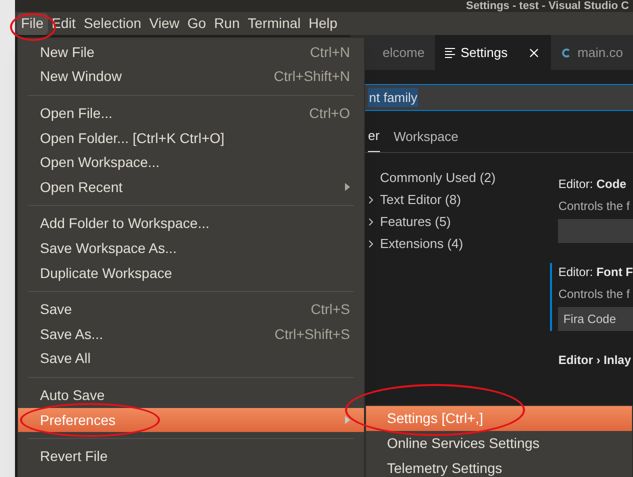  I want to click on menu-item-label: Duplicate Workspace, so click(106, 273).